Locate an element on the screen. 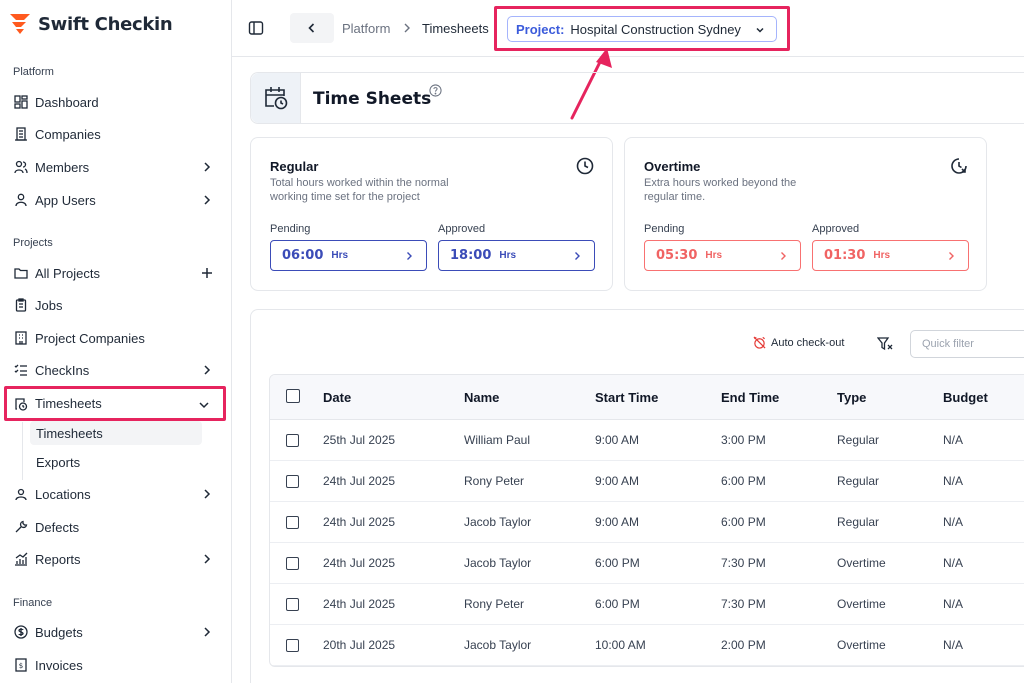 This screenshot has width=1024, height=683. sidebar-item-reports: Reports is located at coordinates (115, 559).